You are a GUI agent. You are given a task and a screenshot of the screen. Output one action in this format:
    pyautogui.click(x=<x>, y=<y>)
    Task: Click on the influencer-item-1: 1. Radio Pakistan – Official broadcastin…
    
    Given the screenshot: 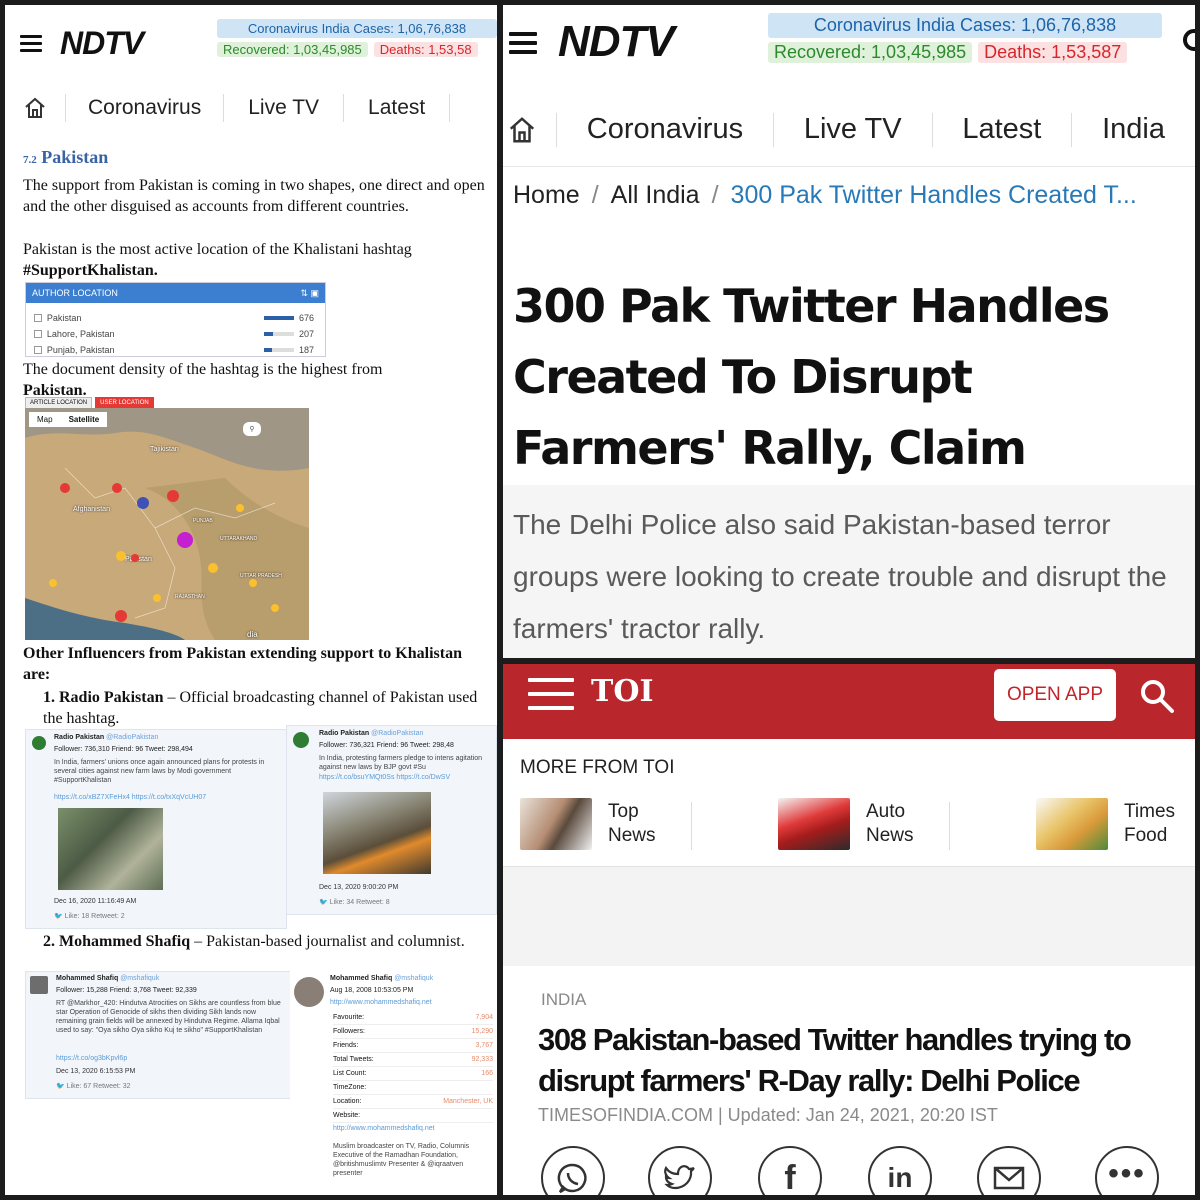 What is the action you would take?
    pyautogui.click(x=260, y=708)
    